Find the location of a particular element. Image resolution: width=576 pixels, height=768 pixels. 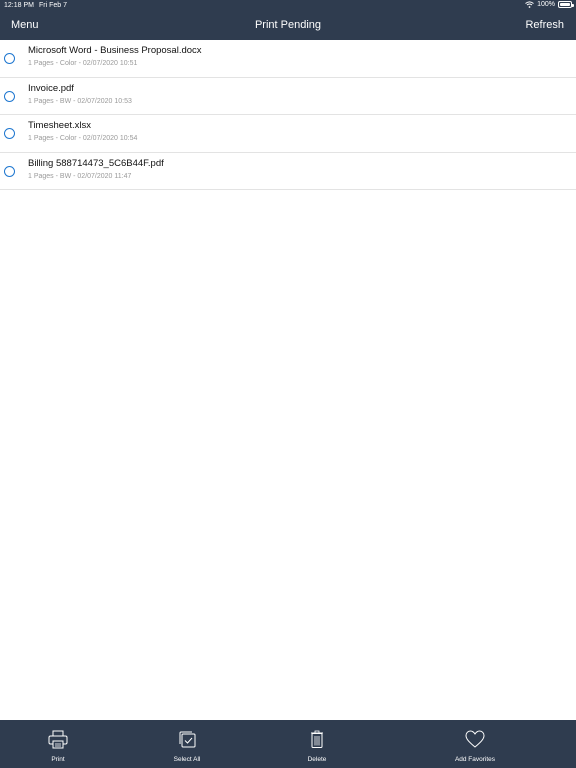

printer-icon is located at coordinates (58, 739).